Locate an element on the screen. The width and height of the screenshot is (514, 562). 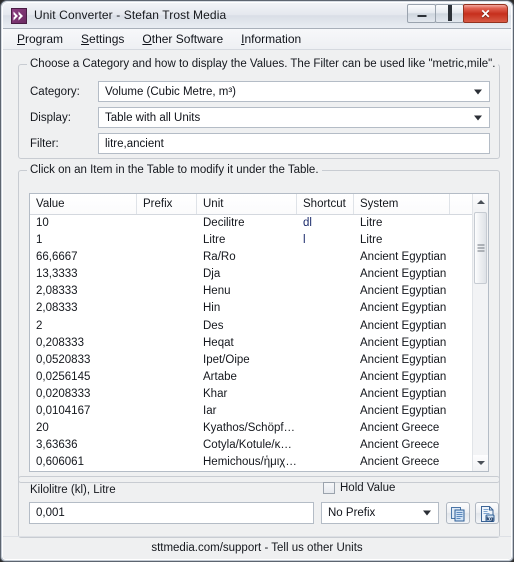
table-row: 0,0520833 Ipet/Oipe Ancient Egyptian is located at coordinates (259, 360).